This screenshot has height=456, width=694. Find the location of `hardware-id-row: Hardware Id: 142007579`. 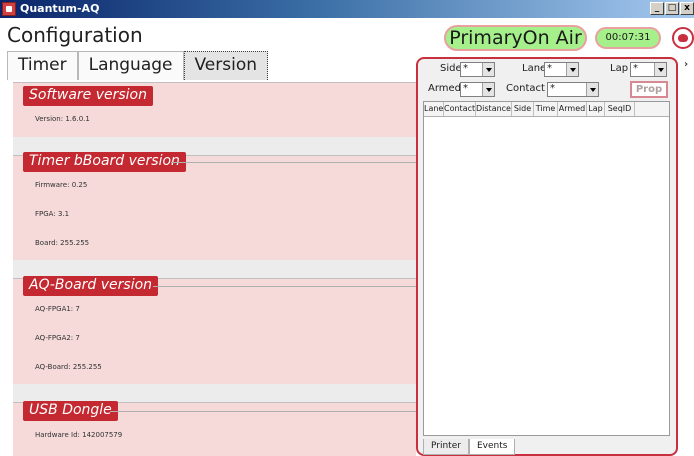

hardware-id-row: Hardware Id: 142007579 is located at coordinates (78, 435).